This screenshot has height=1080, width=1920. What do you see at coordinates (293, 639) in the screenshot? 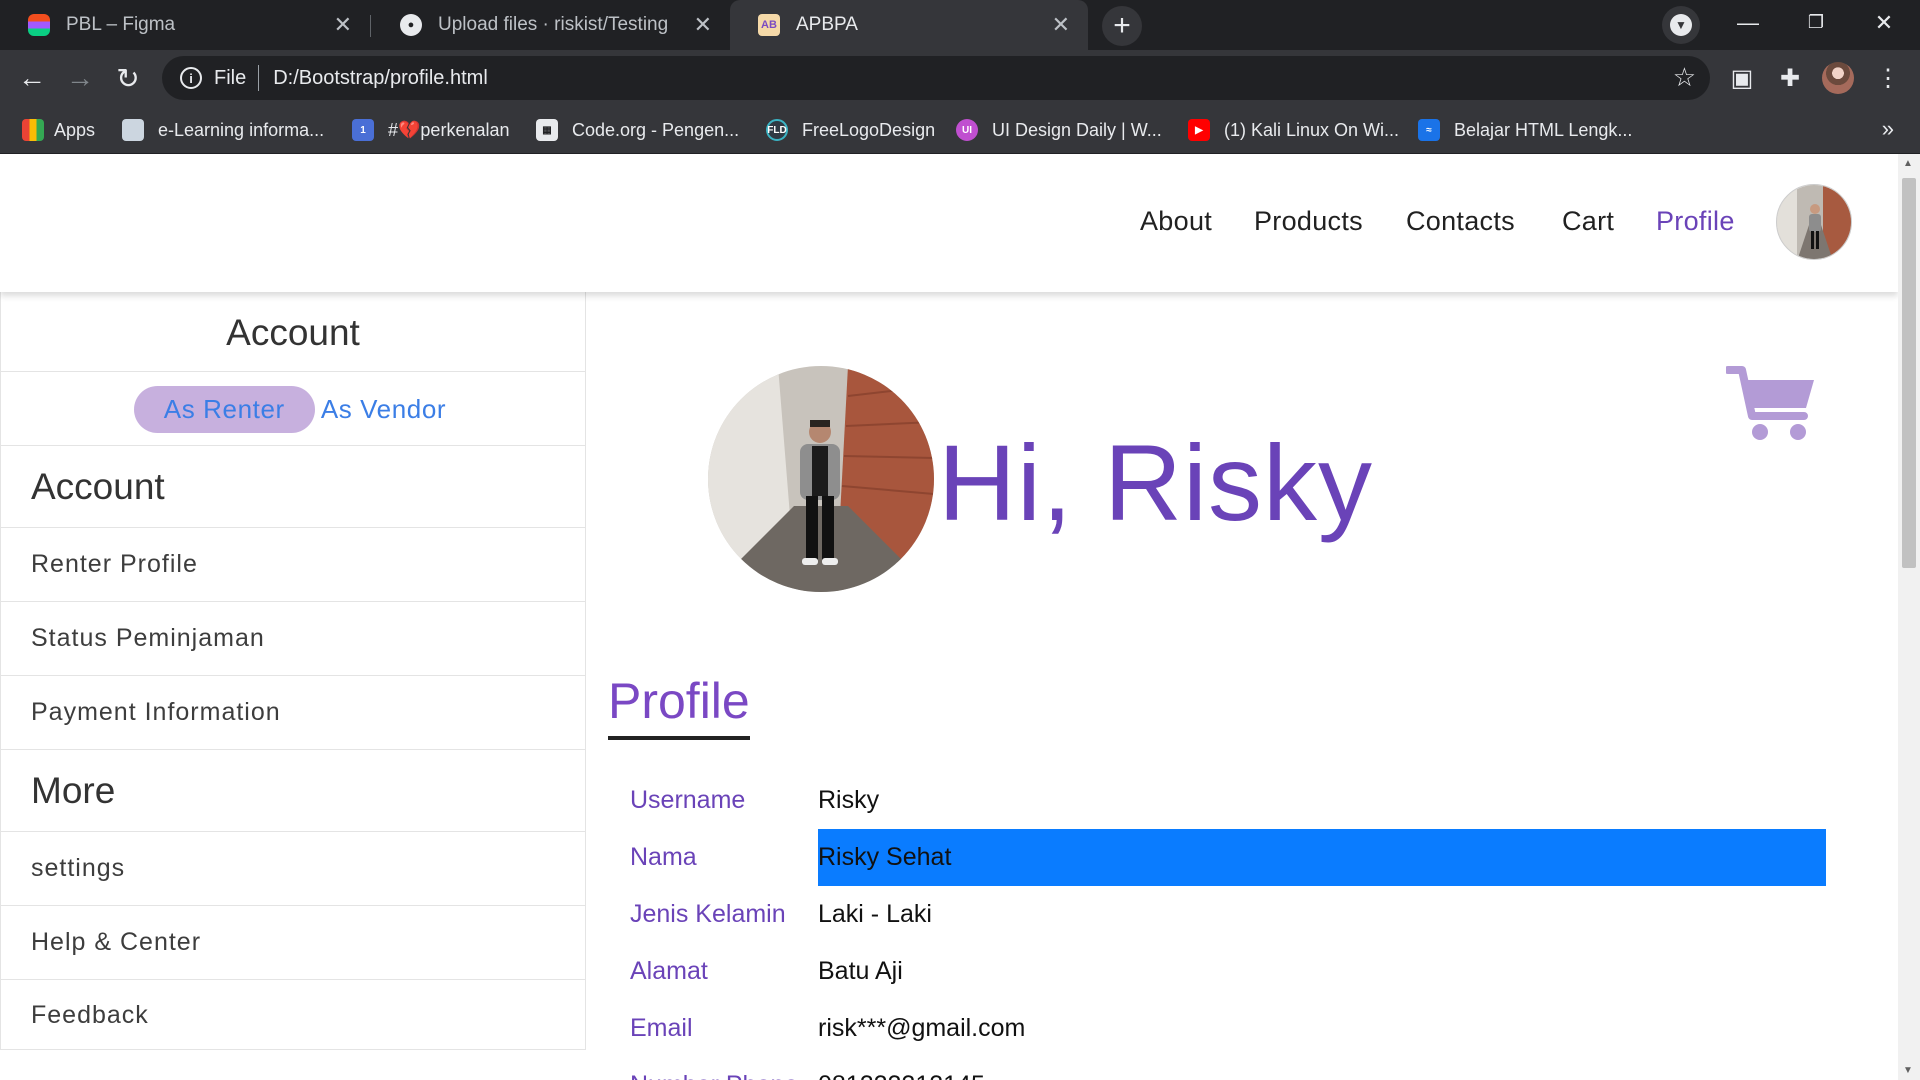
I see `sidebar-item-status-peminjaman: Status Peminjaman` at bounding box center [293, 639].